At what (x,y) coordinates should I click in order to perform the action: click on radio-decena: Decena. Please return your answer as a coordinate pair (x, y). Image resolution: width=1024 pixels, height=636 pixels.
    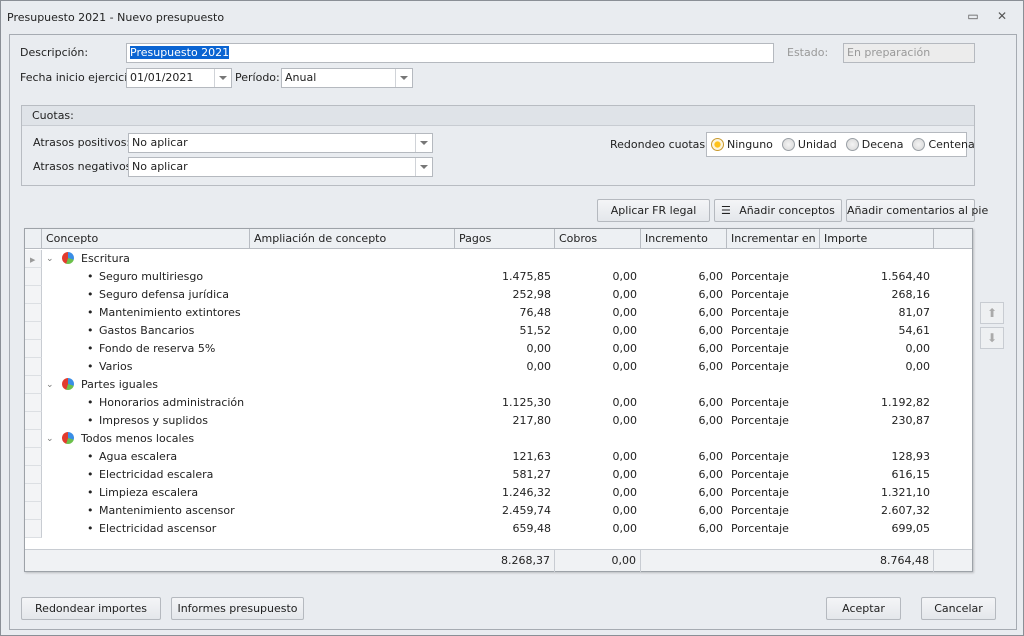
    Looking at the image, I should click on (874, 144).